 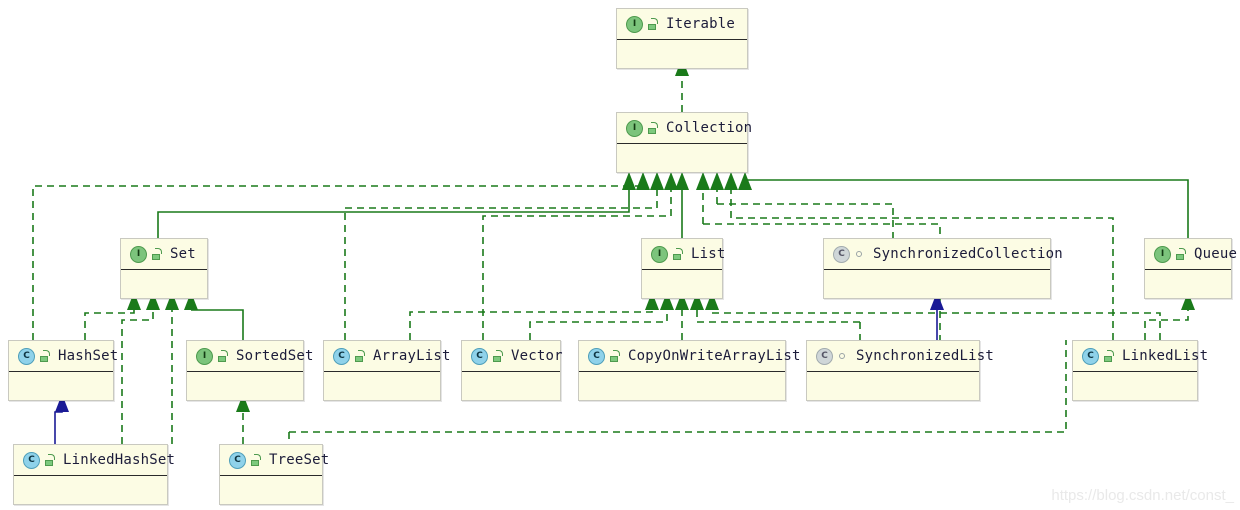 What do you see at coordinates (943, 254) in the screenshot?
I see `node-header: C SynchronizedCollection` at bounding box center [943, 254].